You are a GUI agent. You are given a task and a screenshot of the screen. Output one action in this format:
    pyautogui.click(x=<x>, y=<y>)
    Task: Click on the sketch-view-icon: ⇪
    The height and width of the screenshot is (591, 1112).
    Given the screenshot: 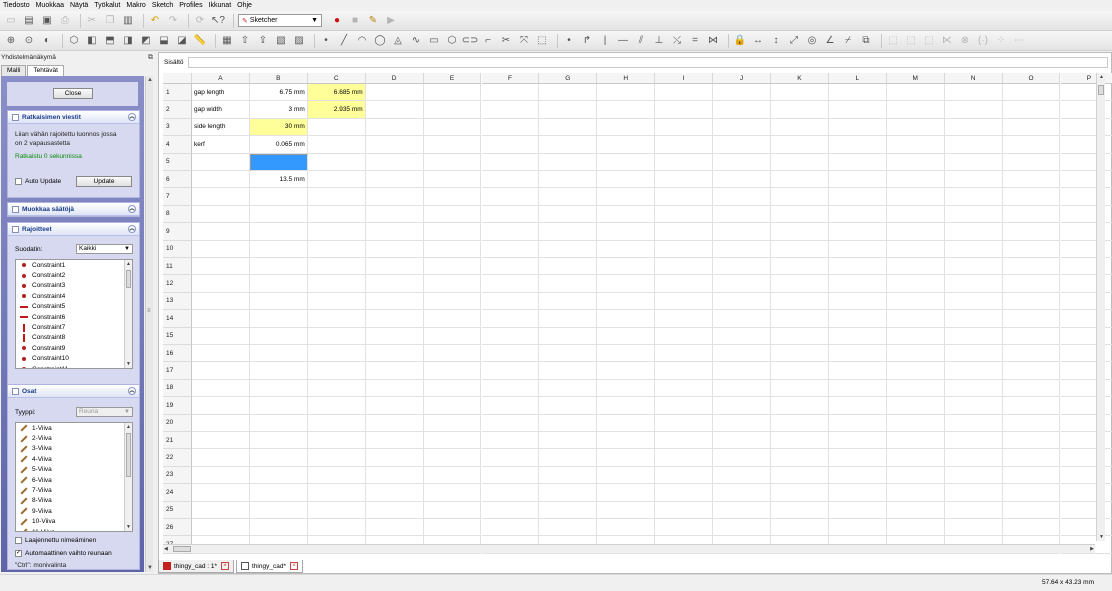 What is the action you would take?
    pyautogui.click(x=263, y=41)
    